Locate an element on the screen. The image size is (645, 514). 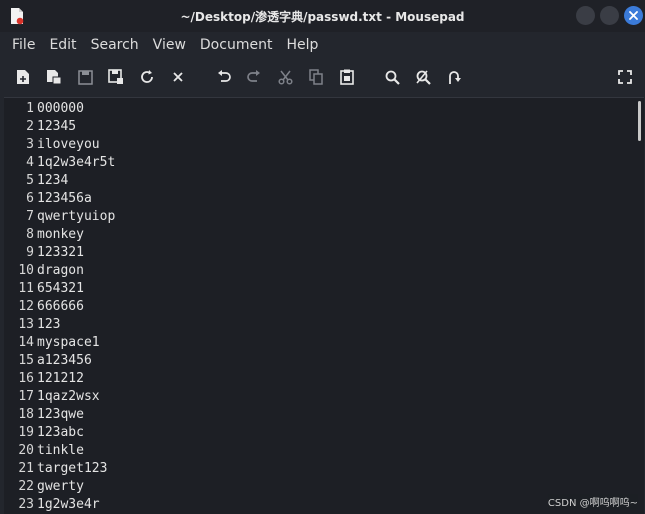
line-number: 16 is located at coordinates (26, 378).